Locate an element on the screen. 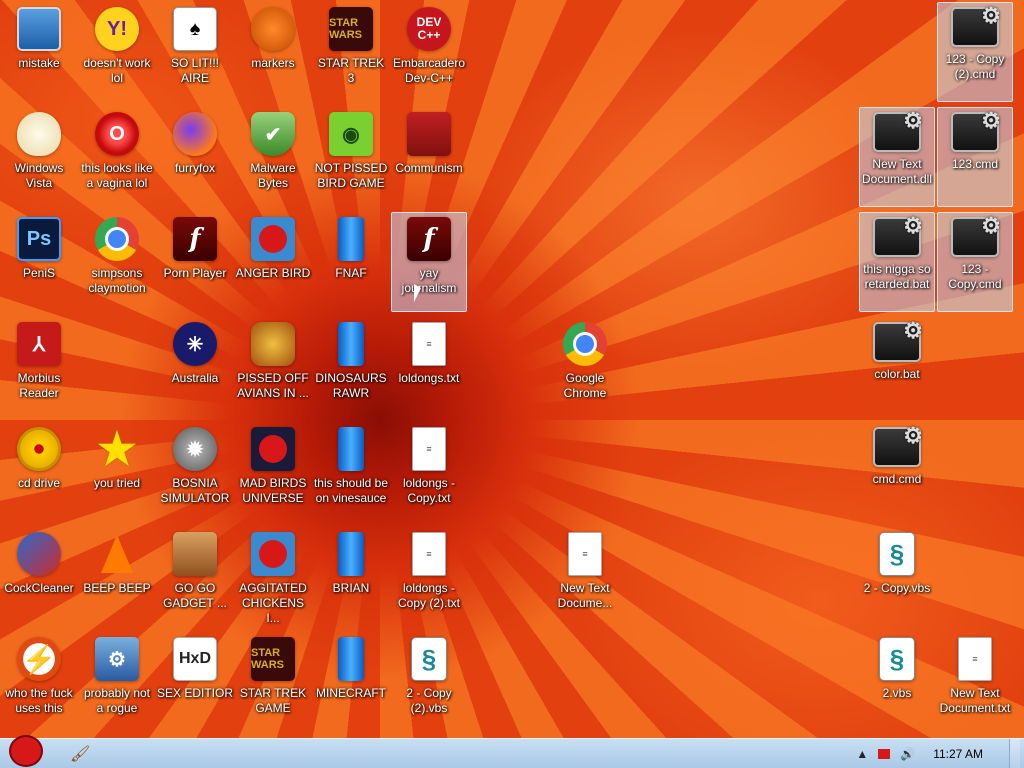 The width and height of the screenshot is (1024, 768). app-icon: Ps is located at coordinates (39, 239).